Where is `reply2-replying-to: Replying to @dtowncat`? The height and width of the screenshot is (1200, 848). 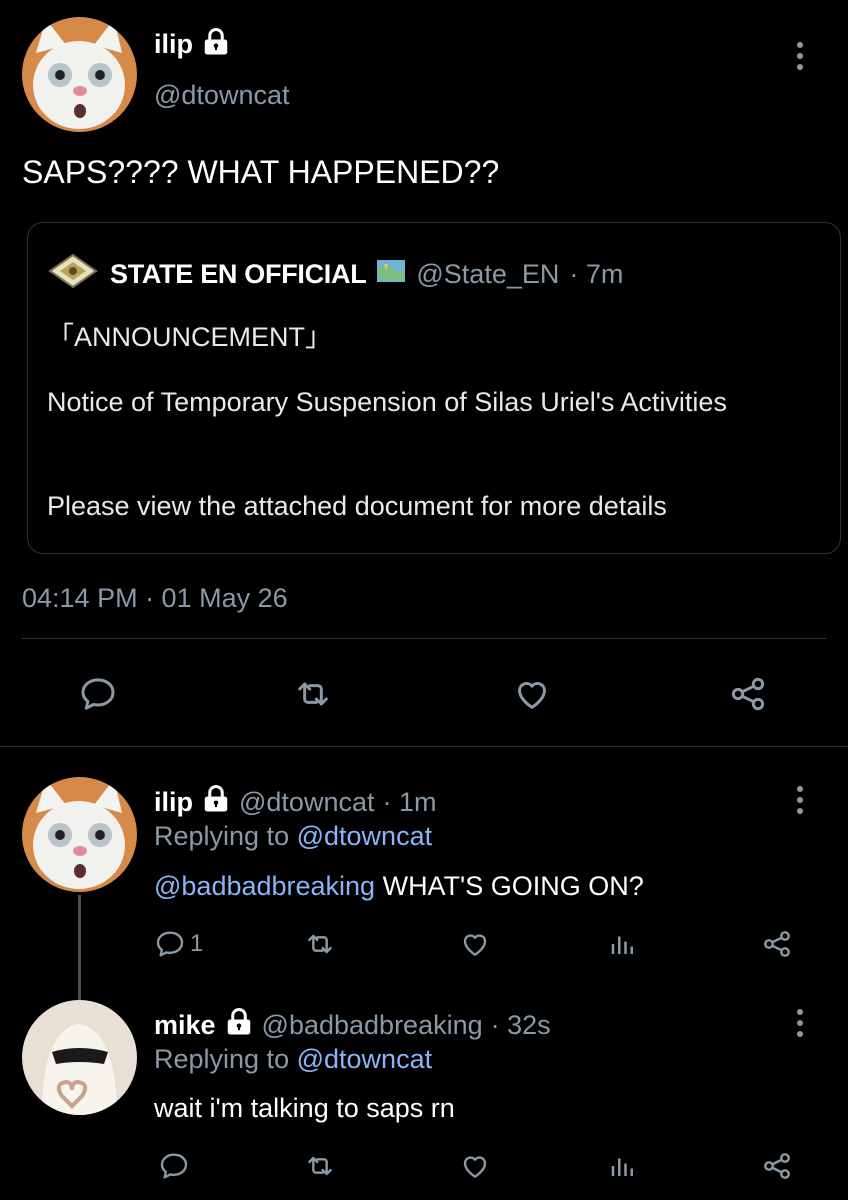
reply2-replying-to: Replying to @dtowncat is located at coordinates (293, 1059).